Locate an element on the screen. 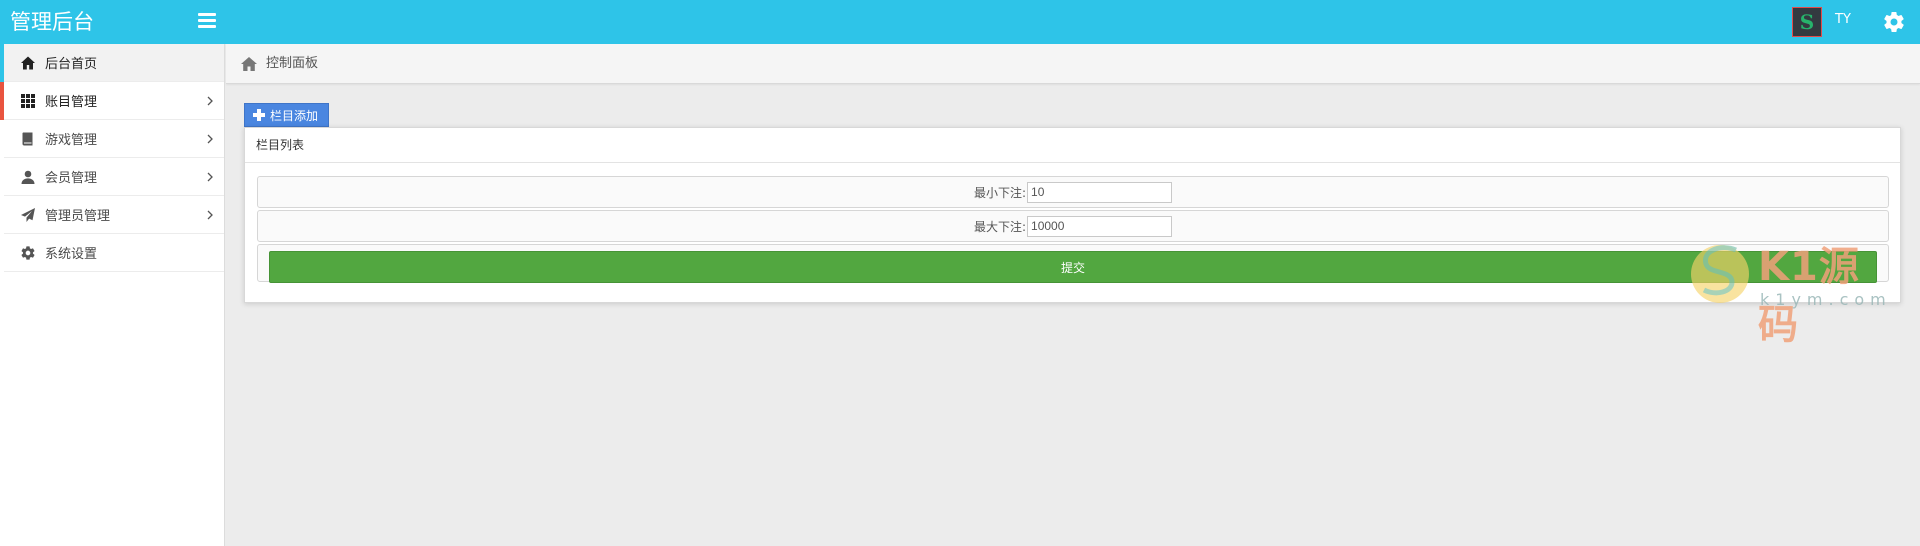 Image resolution: width=1920 pixels, height=546 pixels. add-column-label: 栏目添加 is located at coordinates (294, 115).